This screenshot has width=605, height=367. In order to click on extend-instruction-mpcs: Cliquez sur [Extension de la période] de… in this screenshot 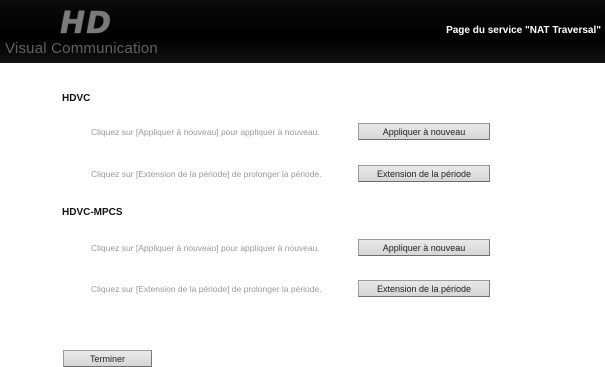, I will do `click(206, 289)`.